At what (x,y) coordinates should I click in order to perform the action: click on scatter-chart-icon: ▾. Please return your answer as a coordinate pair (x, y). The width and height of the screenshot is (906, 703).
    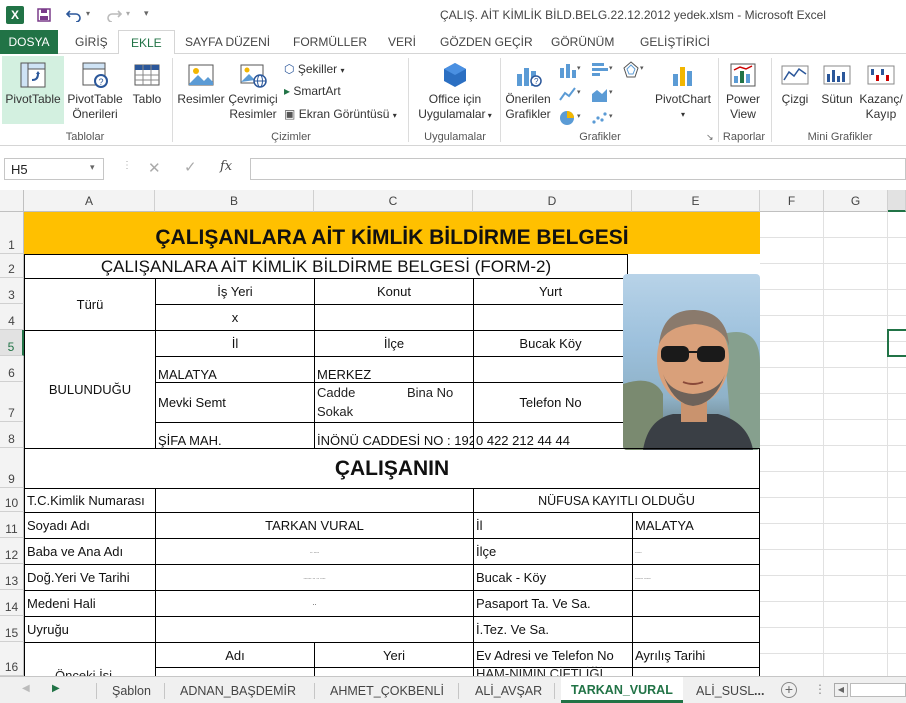
    Looking at the image, I should click on (602, 118).